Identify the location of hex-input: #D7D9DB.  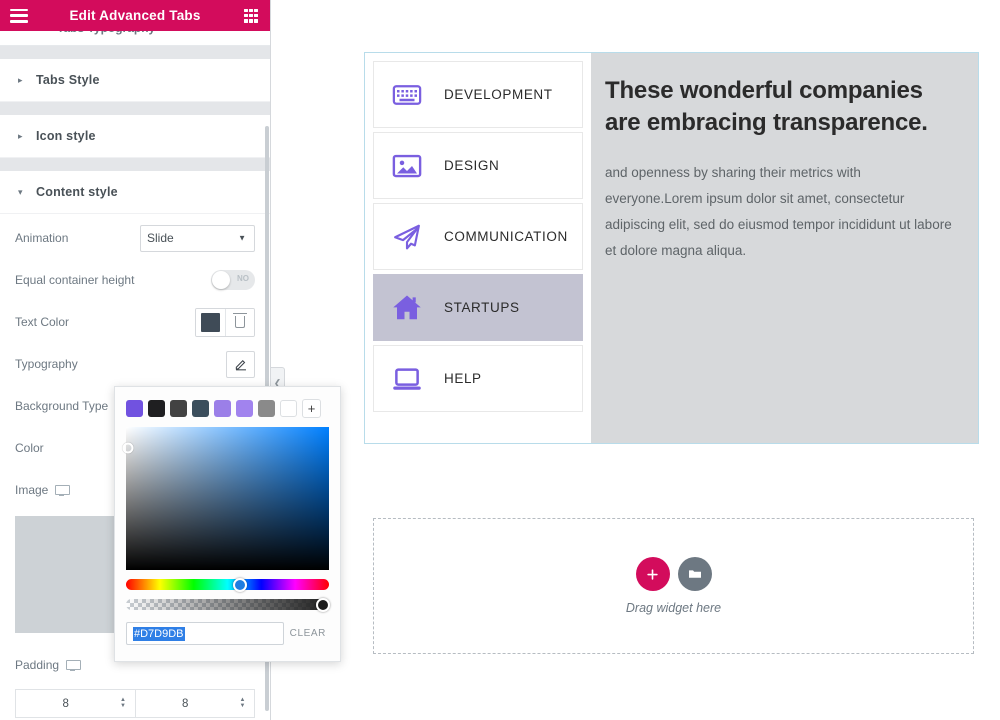
(205, 633).